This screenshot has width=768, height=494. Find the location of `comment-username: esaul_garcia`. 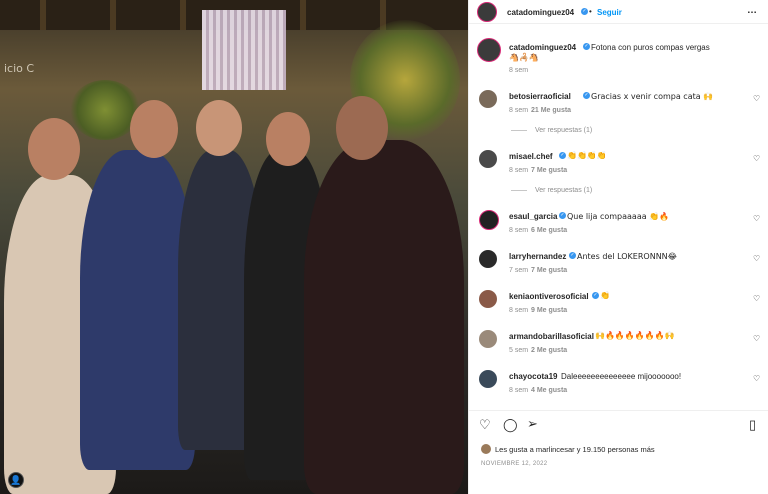

comment-username: esaul_garcia is located at coordinates (533, 216).